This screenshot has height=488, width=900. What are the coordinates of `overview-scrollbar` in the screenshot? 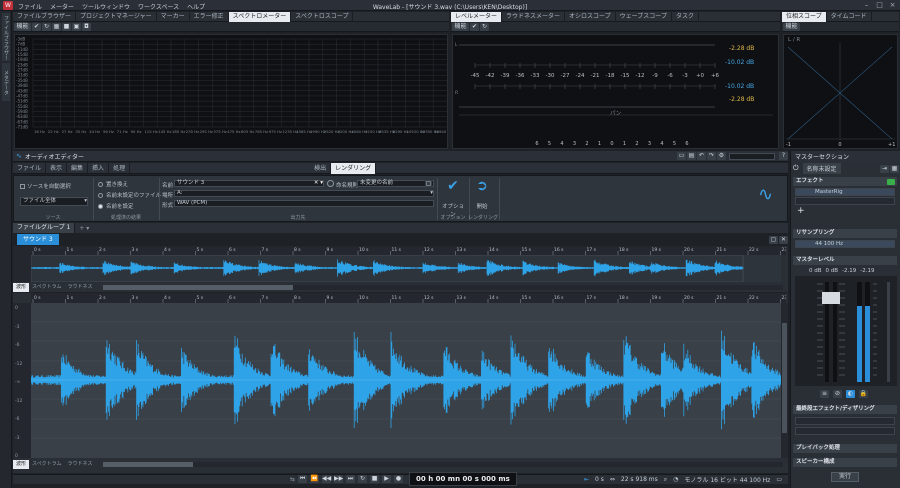 It's located at (443, 287).